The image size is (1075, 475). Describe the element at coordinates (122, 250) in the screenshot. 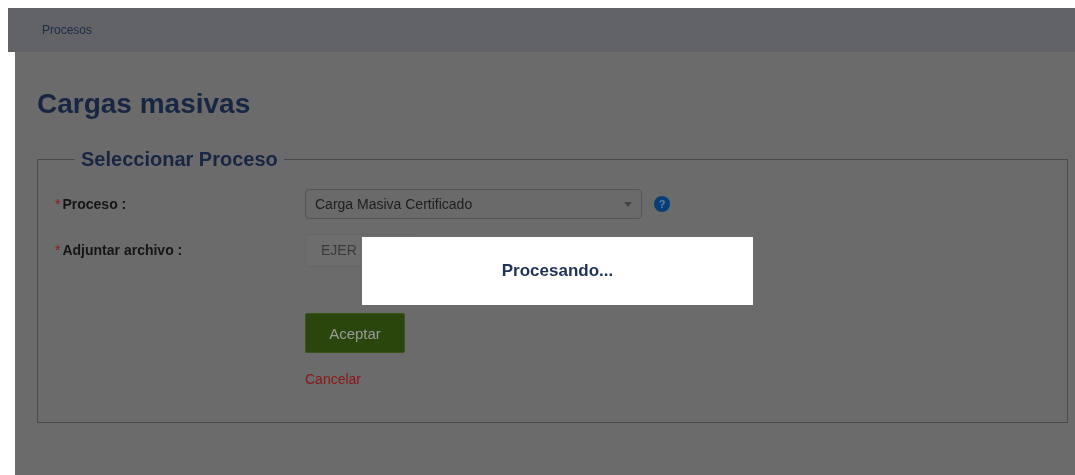

I see `field-label: Adjuntar archivo :` at that location.